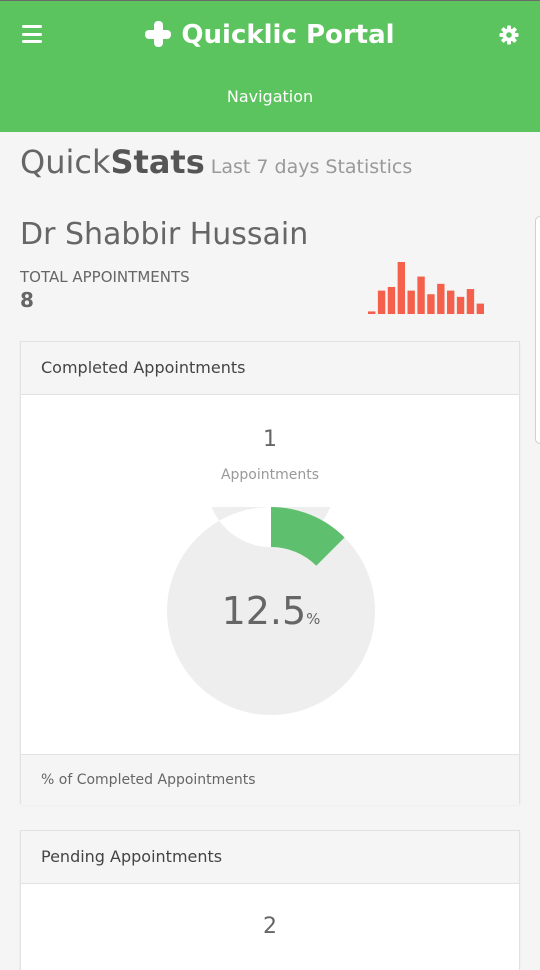 This screenshot has height=970, width=540. I want to click on pending-panel-title: Pending Appointments, so click(270, 857).